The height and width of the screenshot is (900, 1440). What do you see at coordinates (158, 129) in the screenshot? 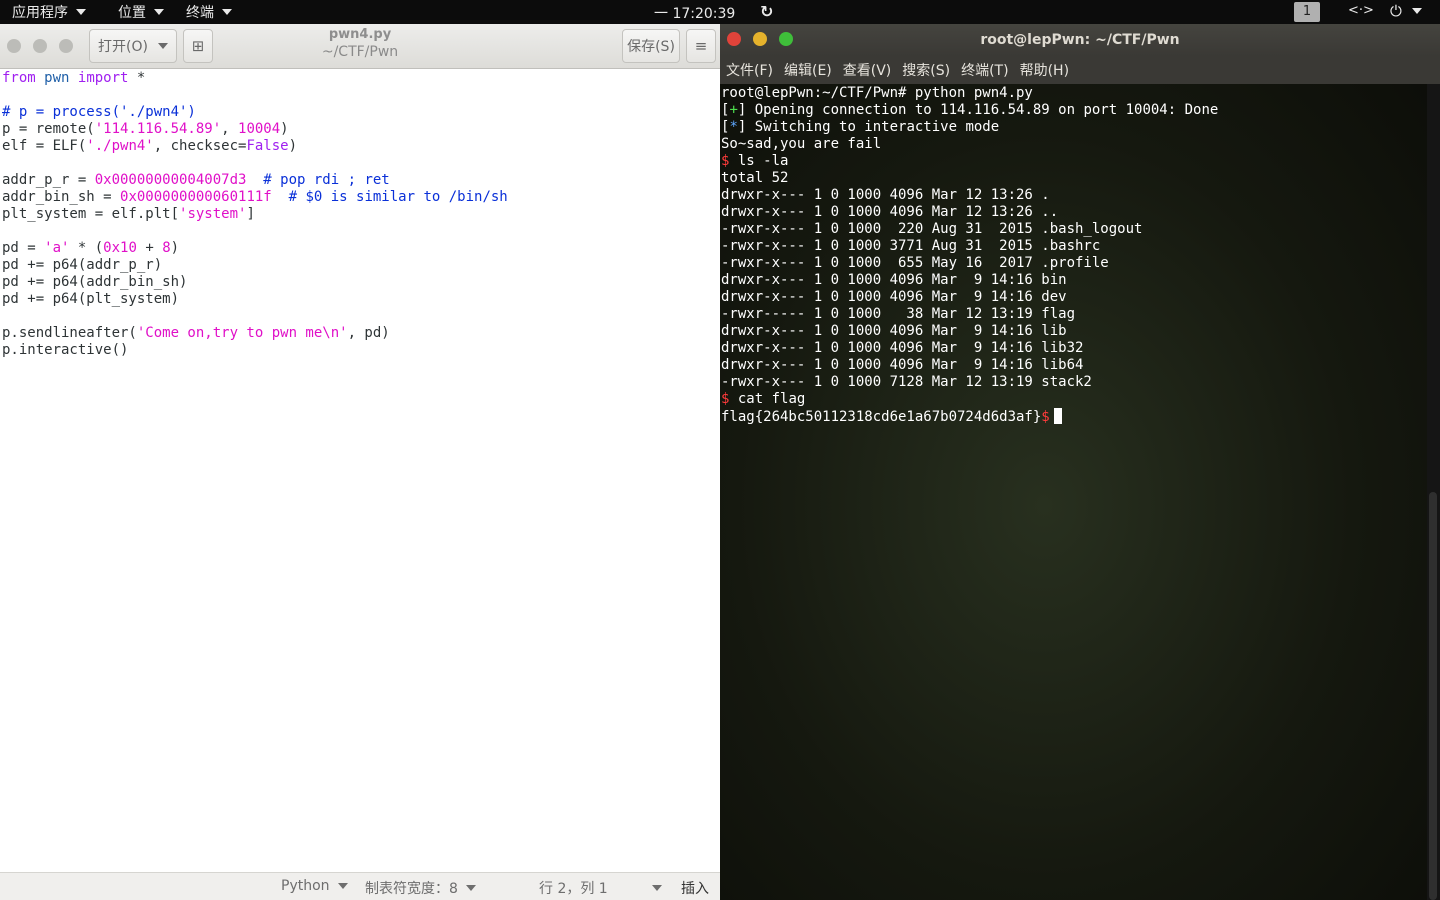
I see `code-line-token: '114.116.54.89'` at bounding box center [158, 129].